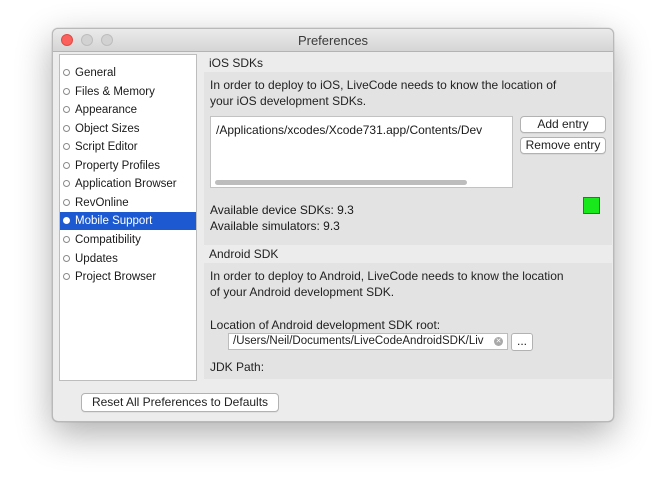 This screenshot has width=664, height=496. I want to click on android-sdk-heading: Android SDK, so click(405, 254).